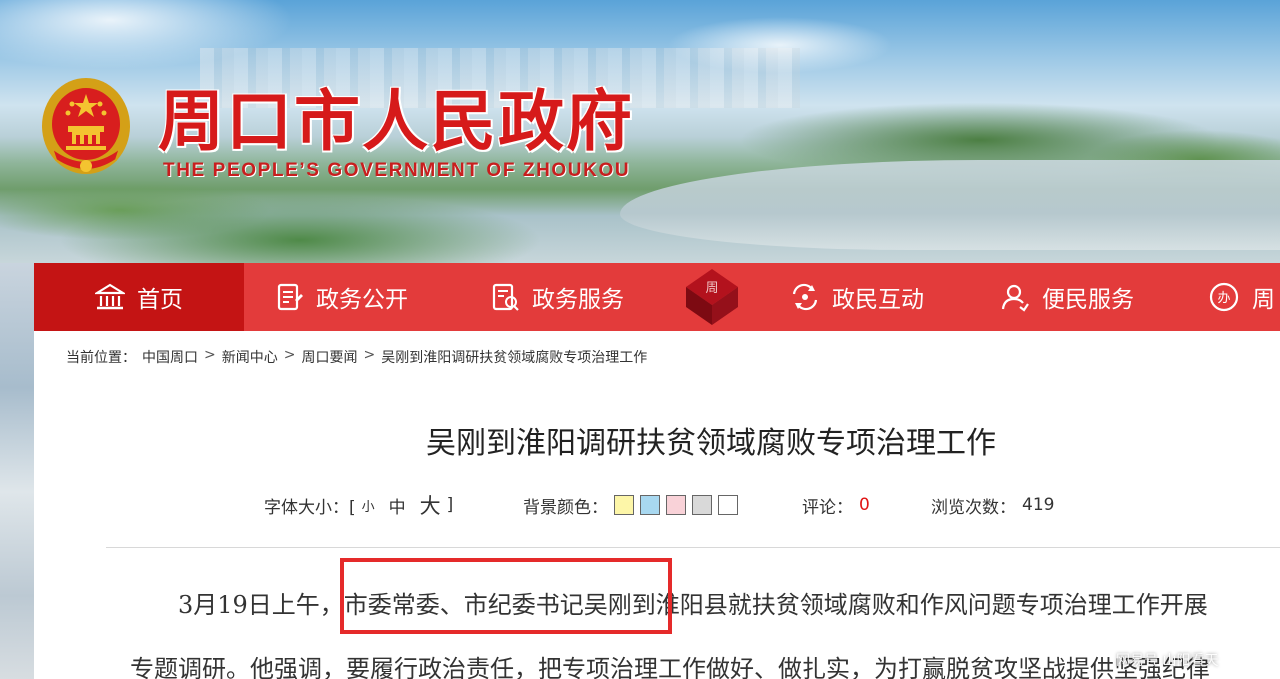  I want to click on nav-label-zhoukou: 周, so click(1263, 300).